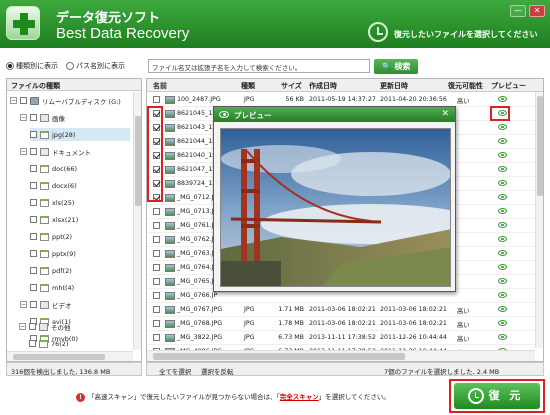 This screenshot has width=550, height=415. What do you see at coordinates (497, 396) in the screenshot?
I see `recover-button: 復 元` at bounding box center [497, 396].